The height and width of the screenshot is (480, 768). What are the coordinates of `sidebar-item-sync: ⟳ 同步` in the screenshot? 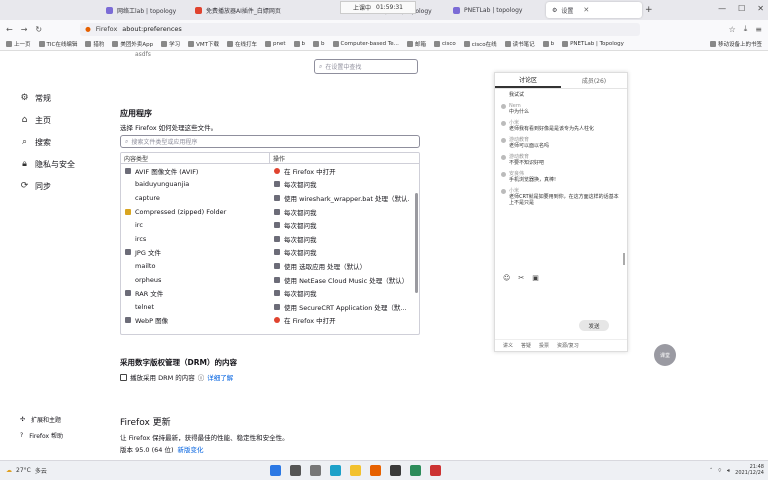 It's located at (60, 186).